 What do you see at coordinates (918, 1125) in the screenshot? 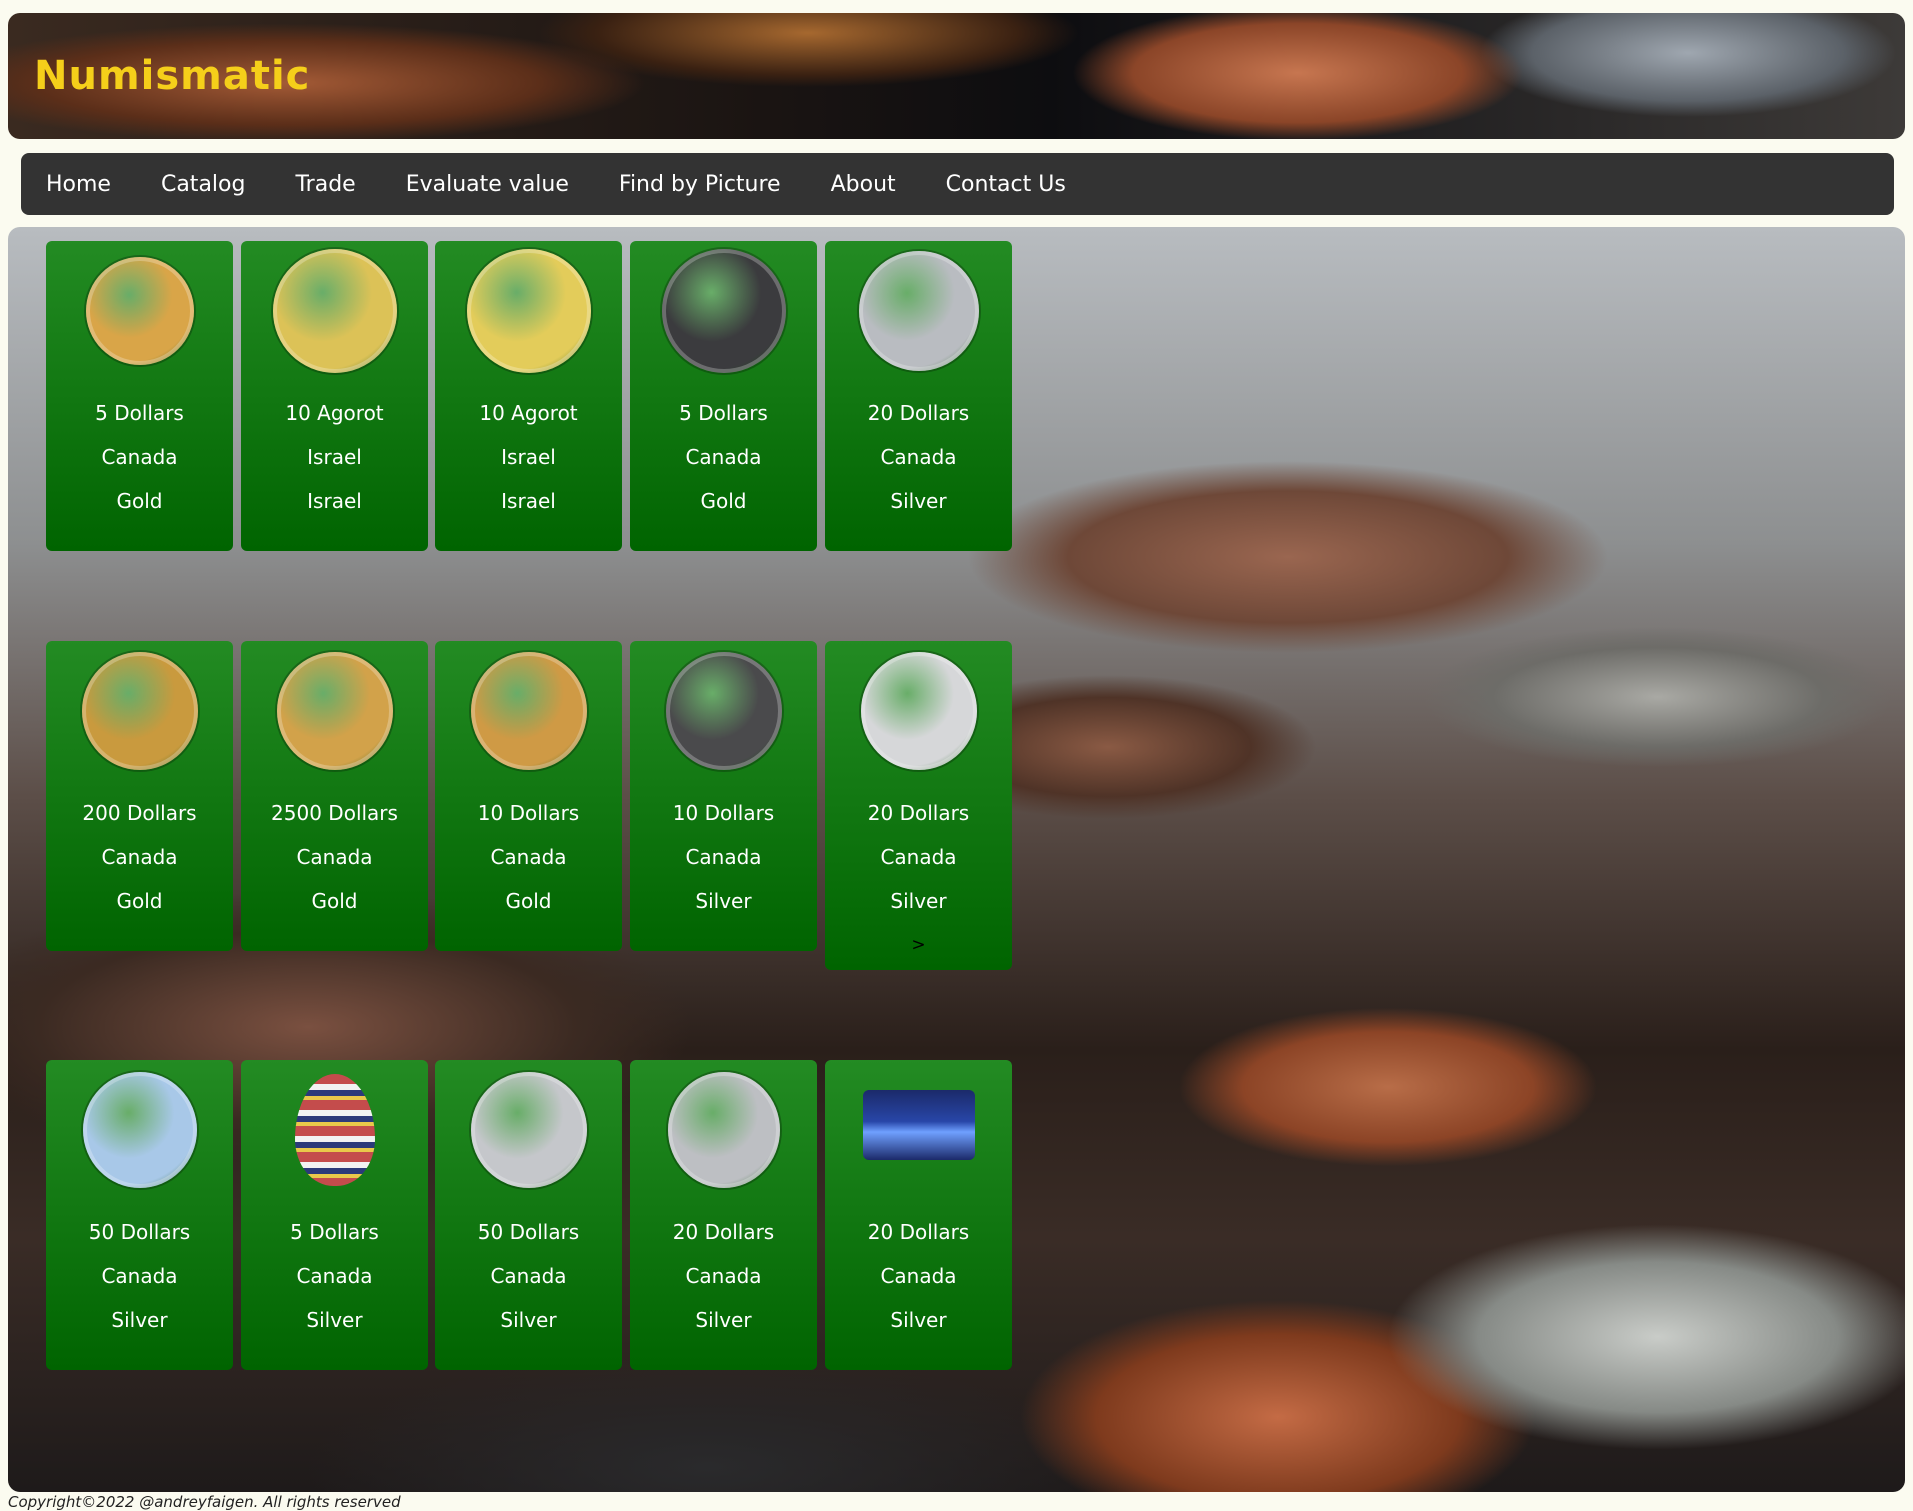
I see `blue-rectangular-aurora-coin` at bounding box center [918, 1125].